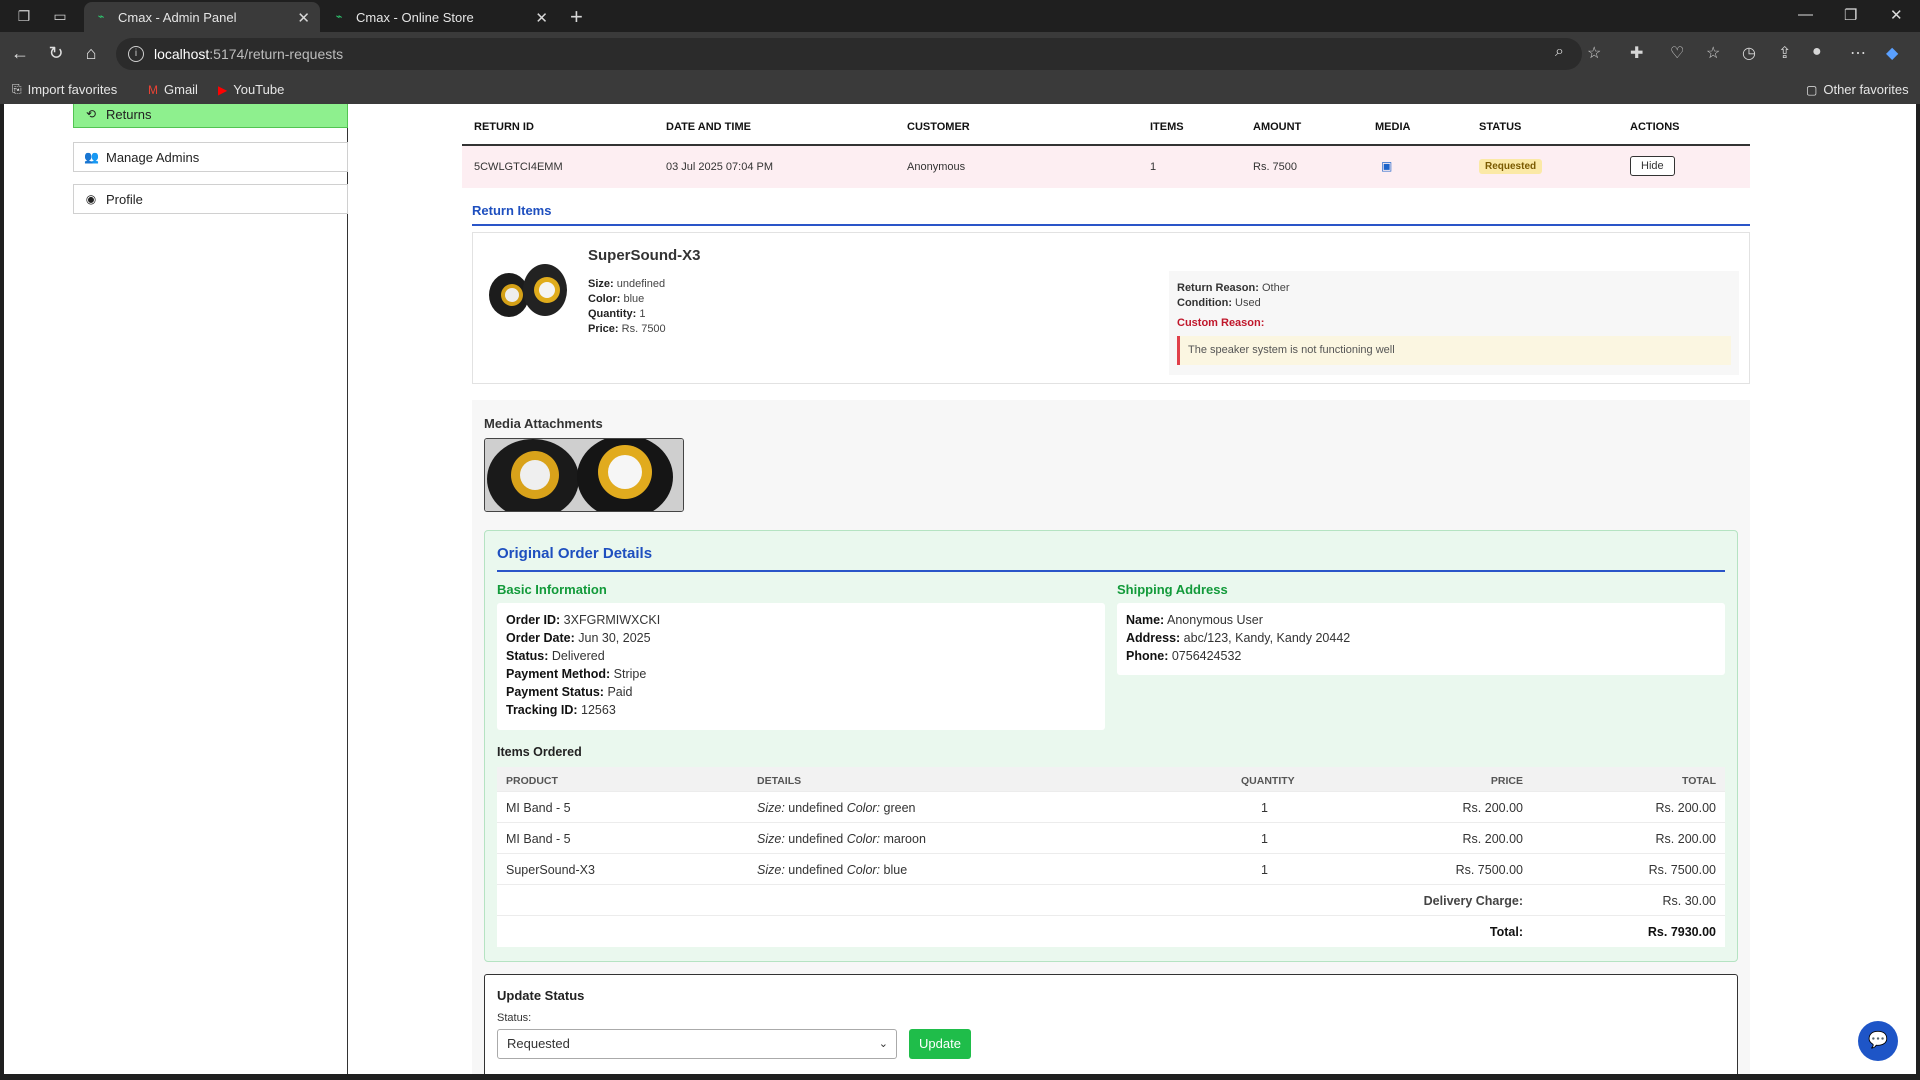 The height and width of the screenshot is (1080, 1920). What do you see at coordinates (1892, 53) in the screenshot?
I see `copilot-icon: ◆` at bounding box center [1892, 53].